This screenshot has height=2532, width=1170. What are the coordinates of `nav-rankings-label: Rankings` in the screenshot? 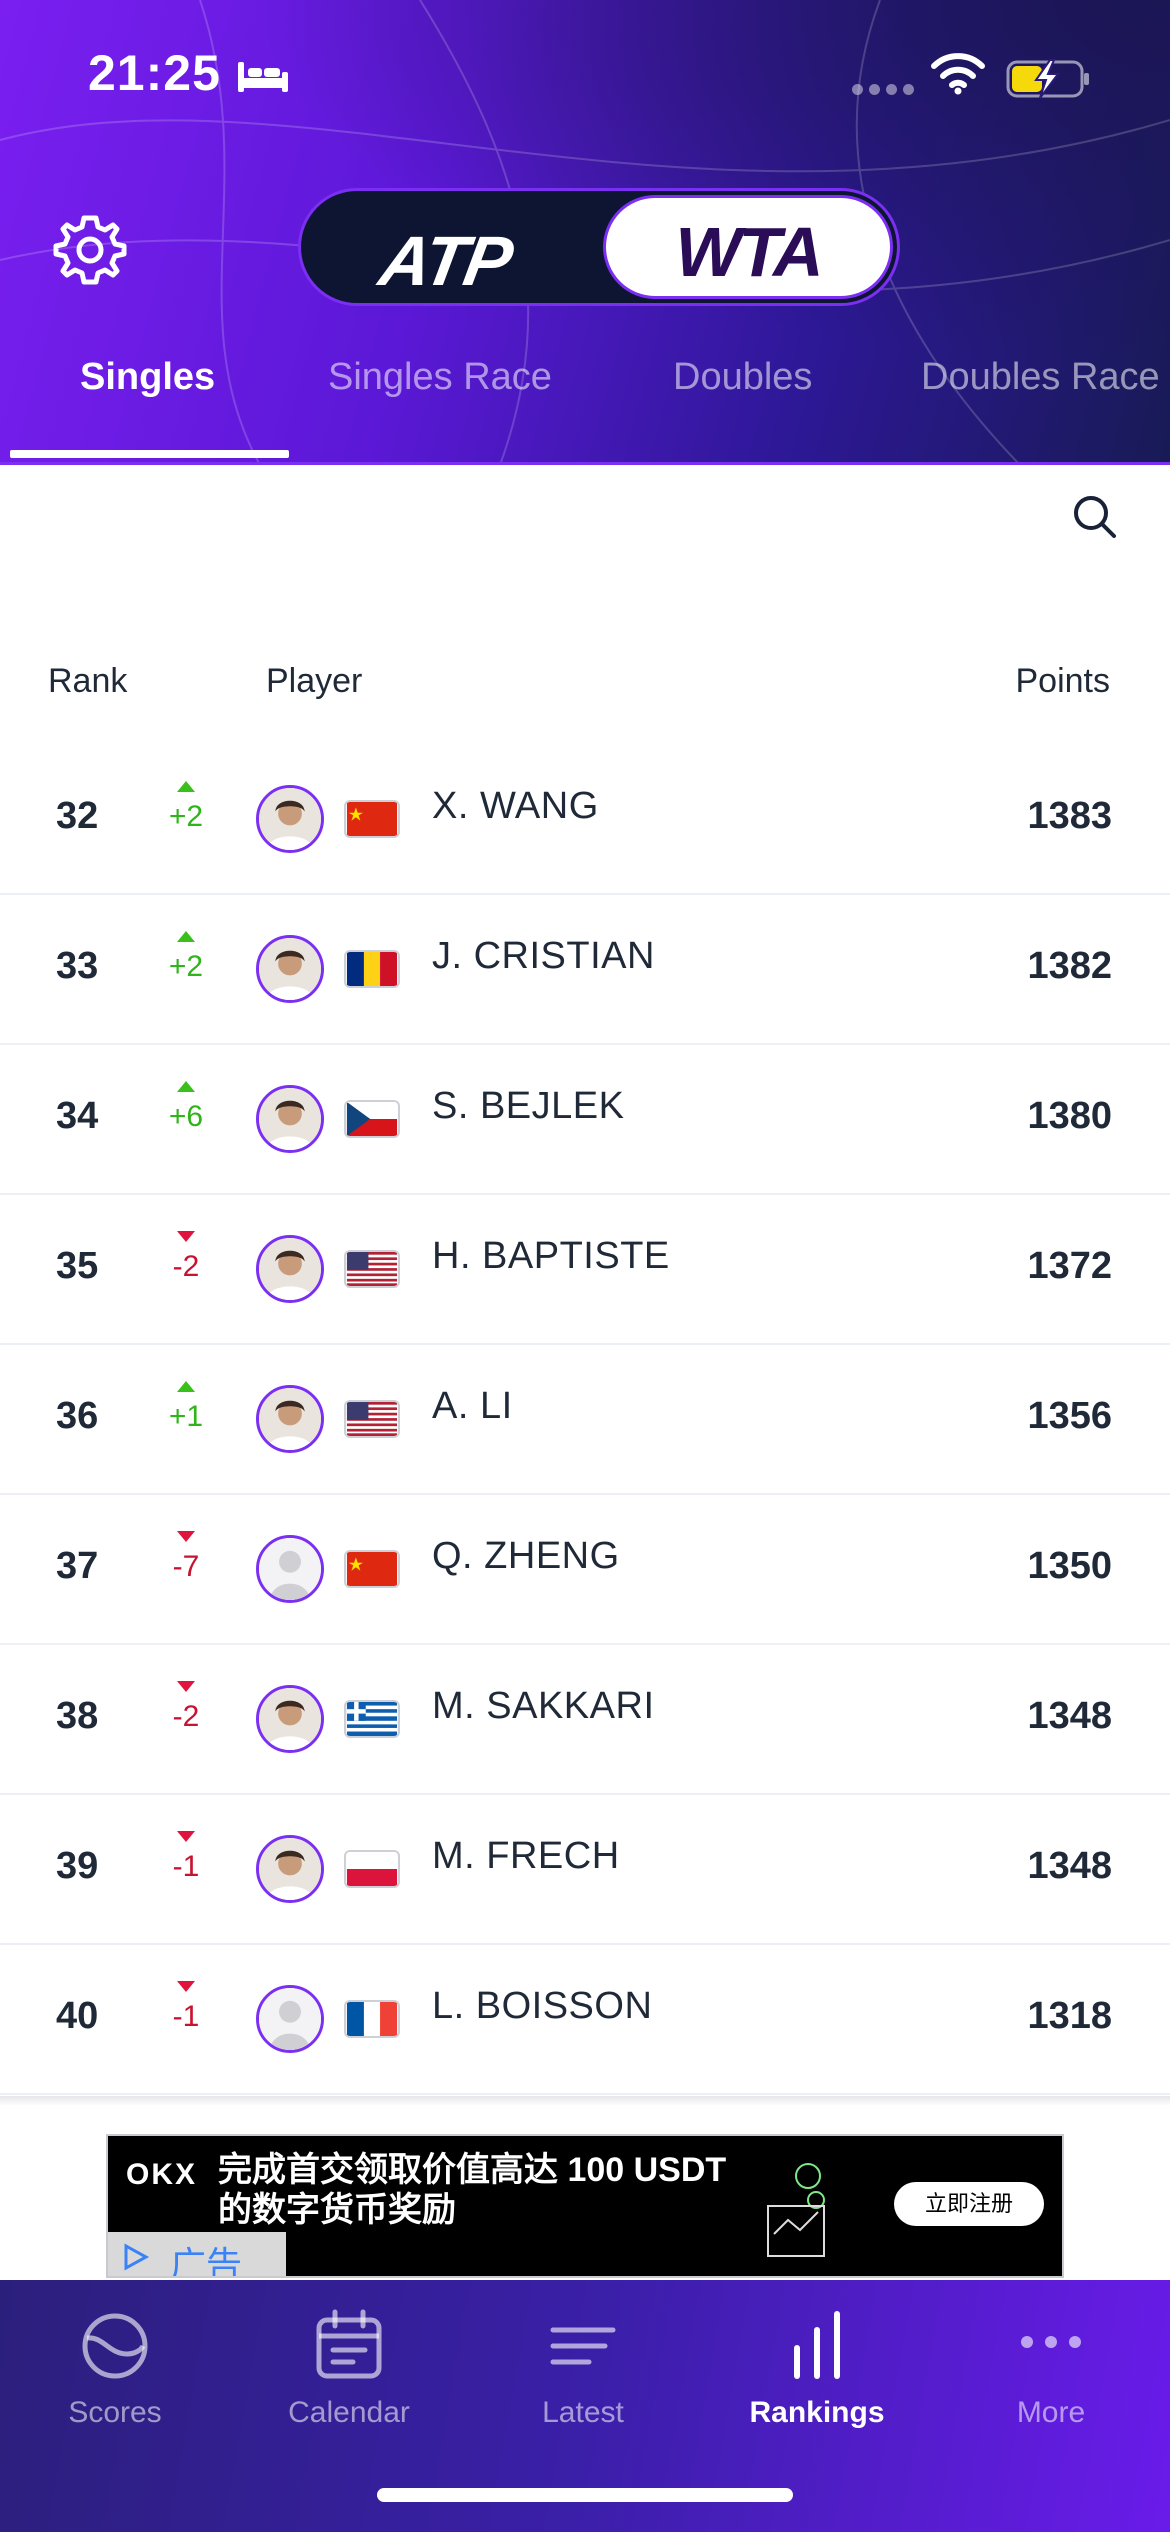 It's located at (817, 2412).